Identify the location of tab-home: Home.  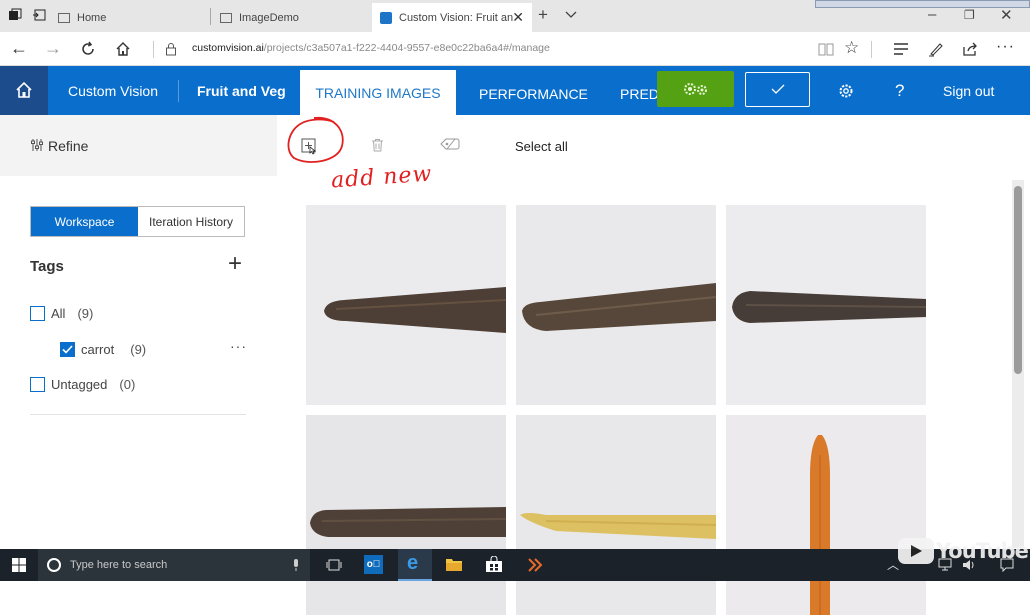
(130, 18).